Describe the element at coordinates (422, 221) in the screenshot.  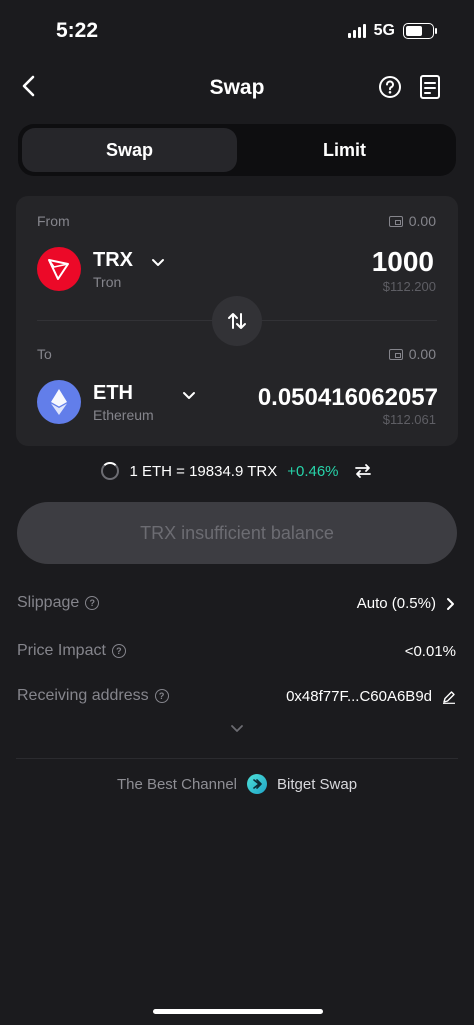
I see `from-balance-value: 0.00` at that location.